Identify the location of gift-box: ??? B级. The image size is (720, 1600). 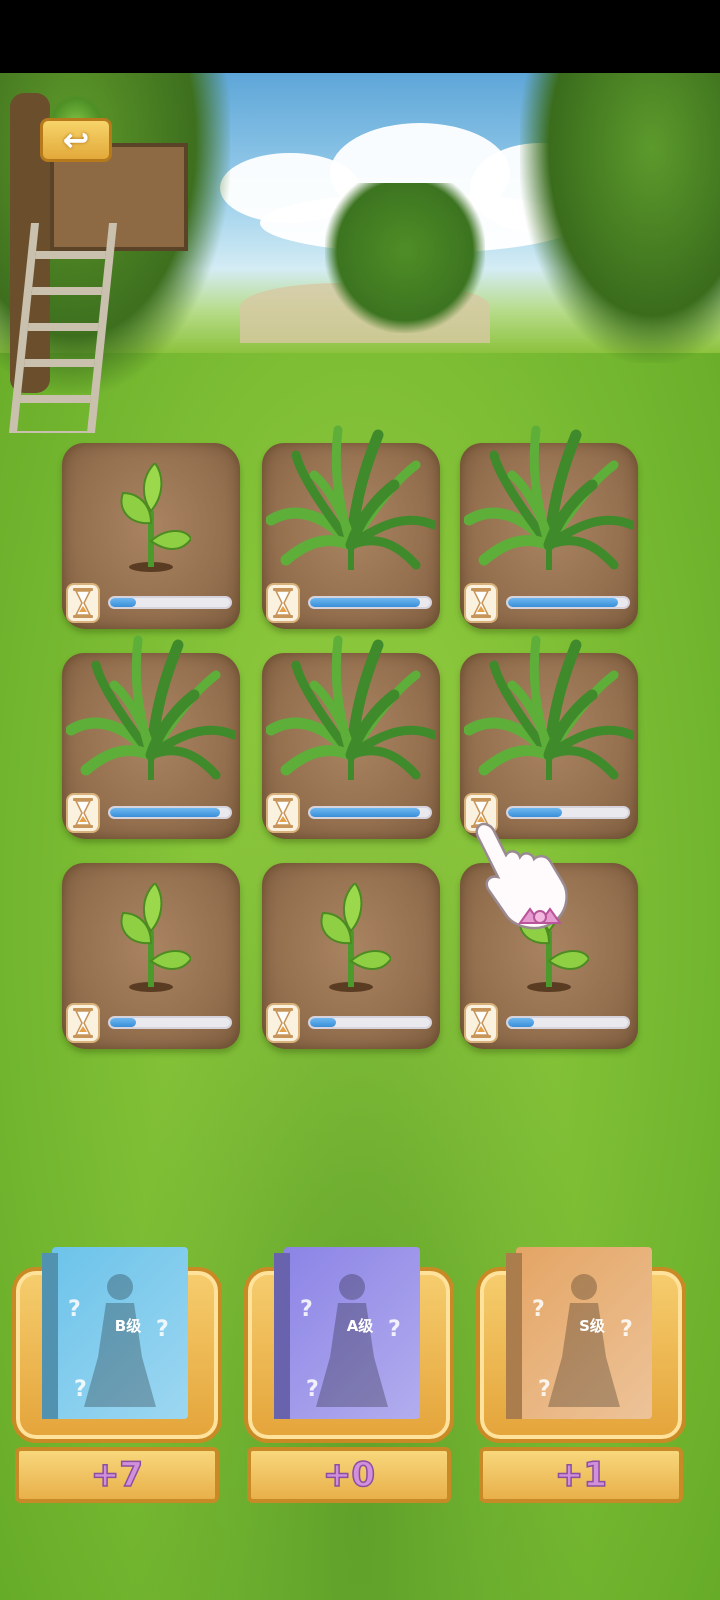
(115, 1333).